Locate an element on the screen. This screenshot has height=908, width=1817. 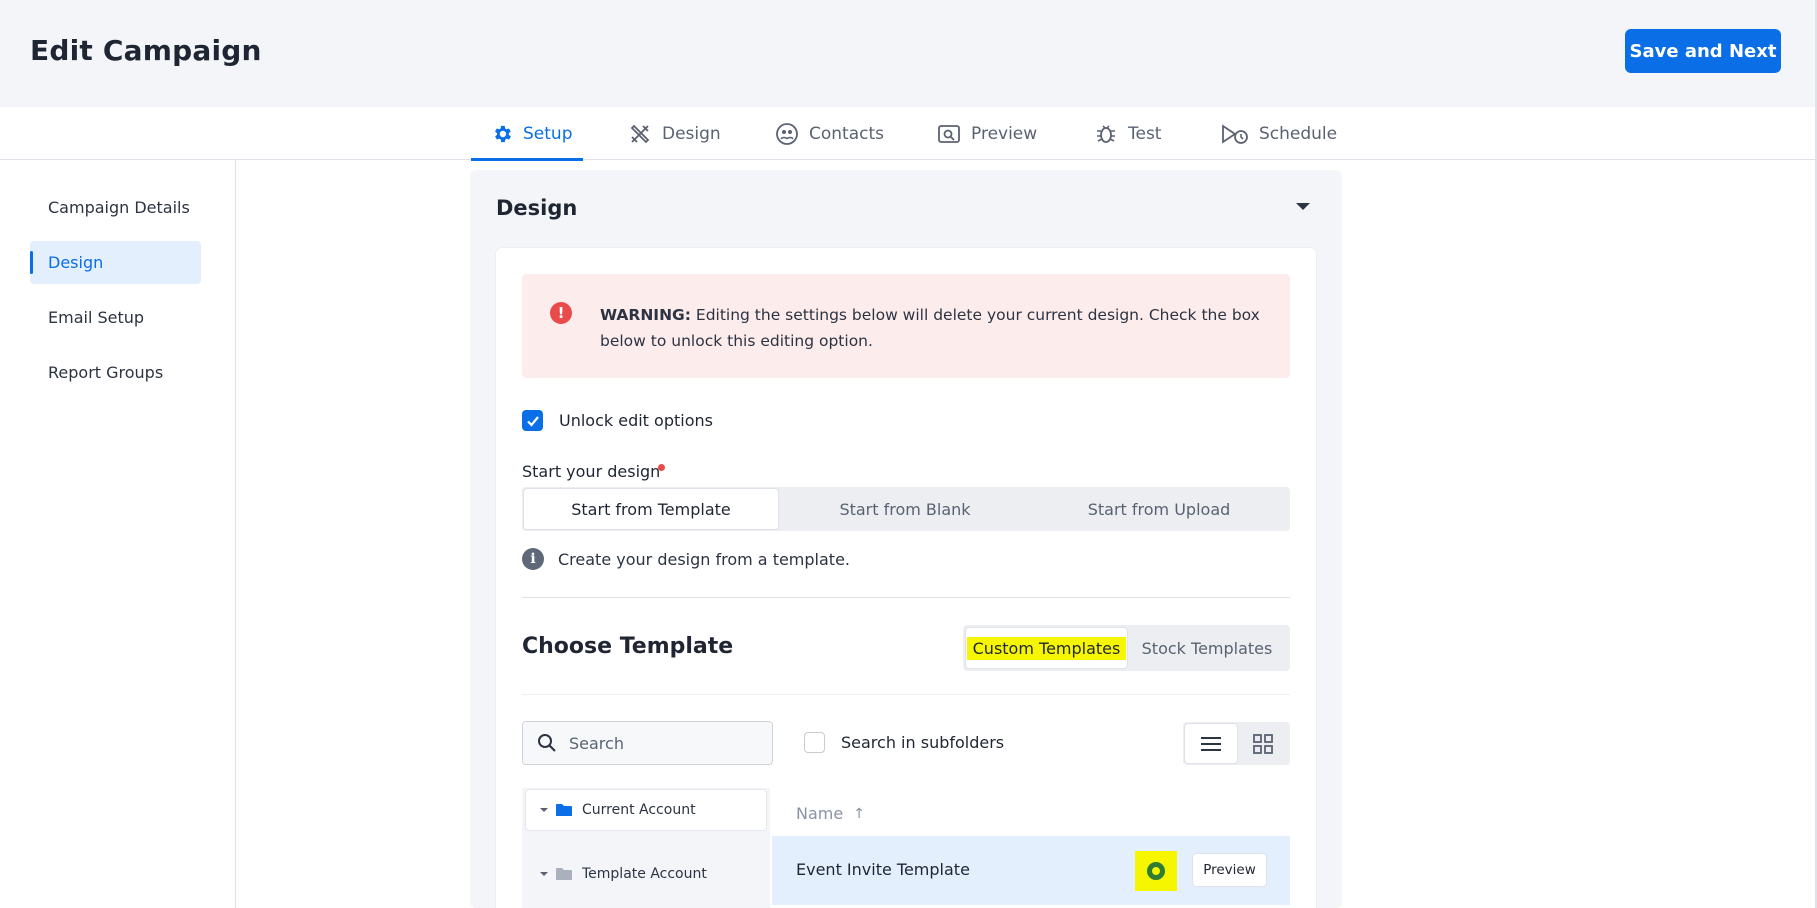
tab-setup: Setup is located at coordinates (527, 134).